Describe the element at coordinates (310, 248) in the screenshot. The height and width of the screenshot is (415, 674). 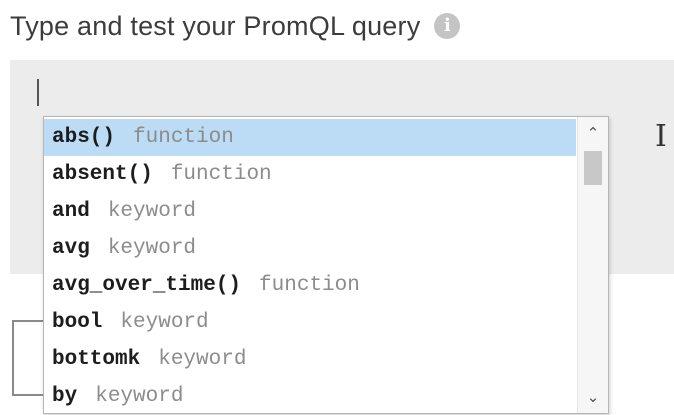
I see `suggestion-item: avg keyword` at that location.